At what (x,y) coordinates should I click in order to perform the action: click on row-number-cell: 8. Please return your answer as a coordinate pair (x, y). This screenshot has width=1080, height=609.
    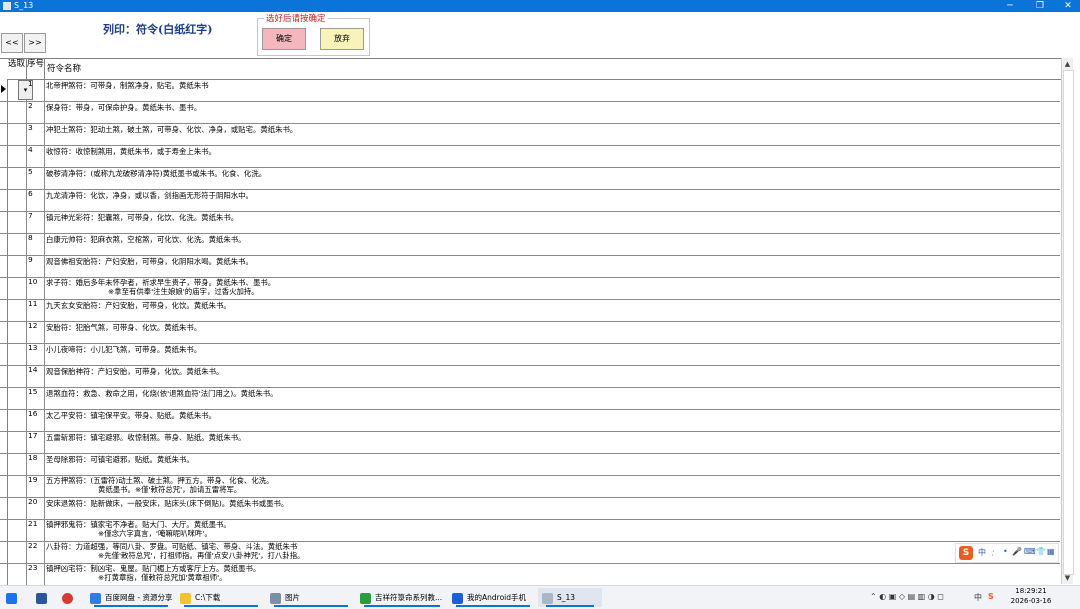
    Looking at the image, I should click on (36, 244).